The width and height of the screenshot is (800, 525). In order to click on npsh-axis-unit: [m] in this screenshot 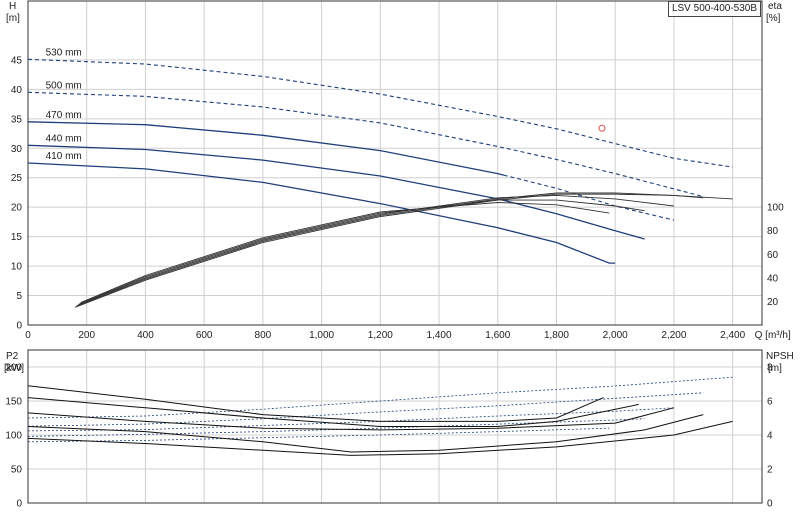, I will do `click(775, 368)`.